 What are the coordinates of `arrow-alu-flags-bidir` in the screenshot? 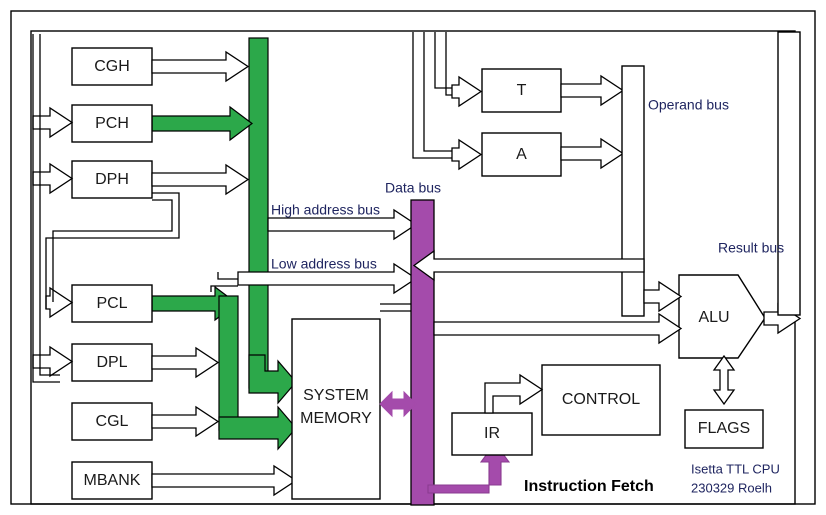 It's located at (724, 380).